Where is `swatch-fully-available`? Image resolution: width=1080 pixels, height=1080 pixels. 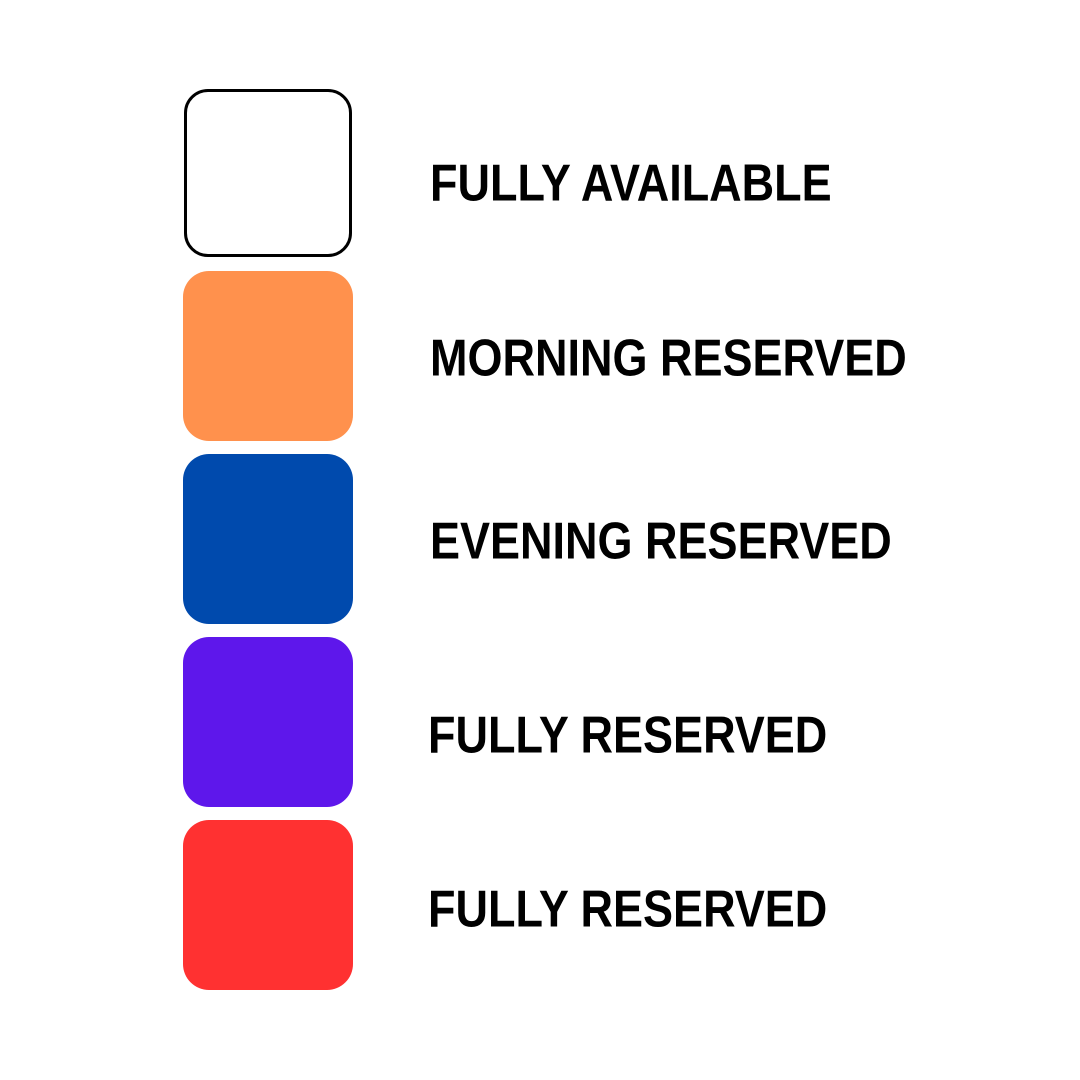 swatch-fully-available is located at coordinates (268, 173).